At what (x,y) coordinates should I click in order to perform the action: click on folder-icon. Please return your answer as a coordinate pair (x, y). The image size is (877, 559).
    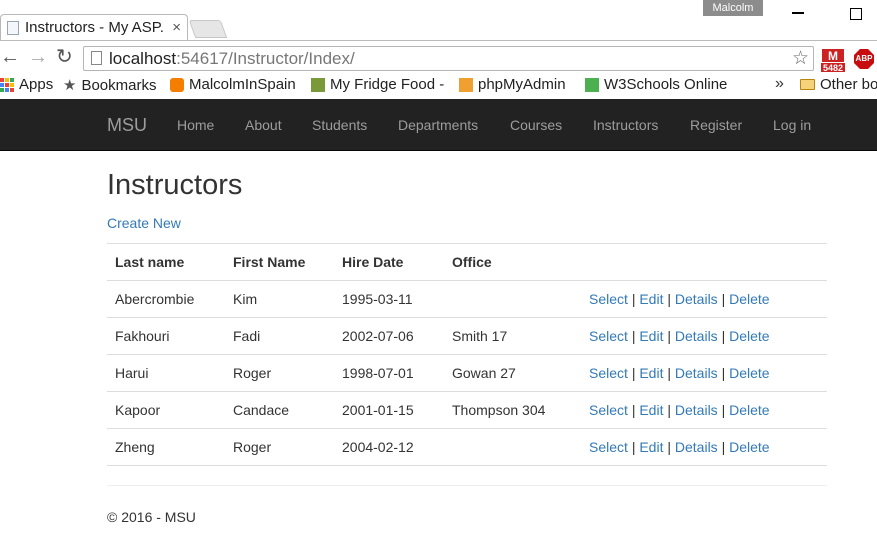
    Looking at the image, I should click on (807, 84).